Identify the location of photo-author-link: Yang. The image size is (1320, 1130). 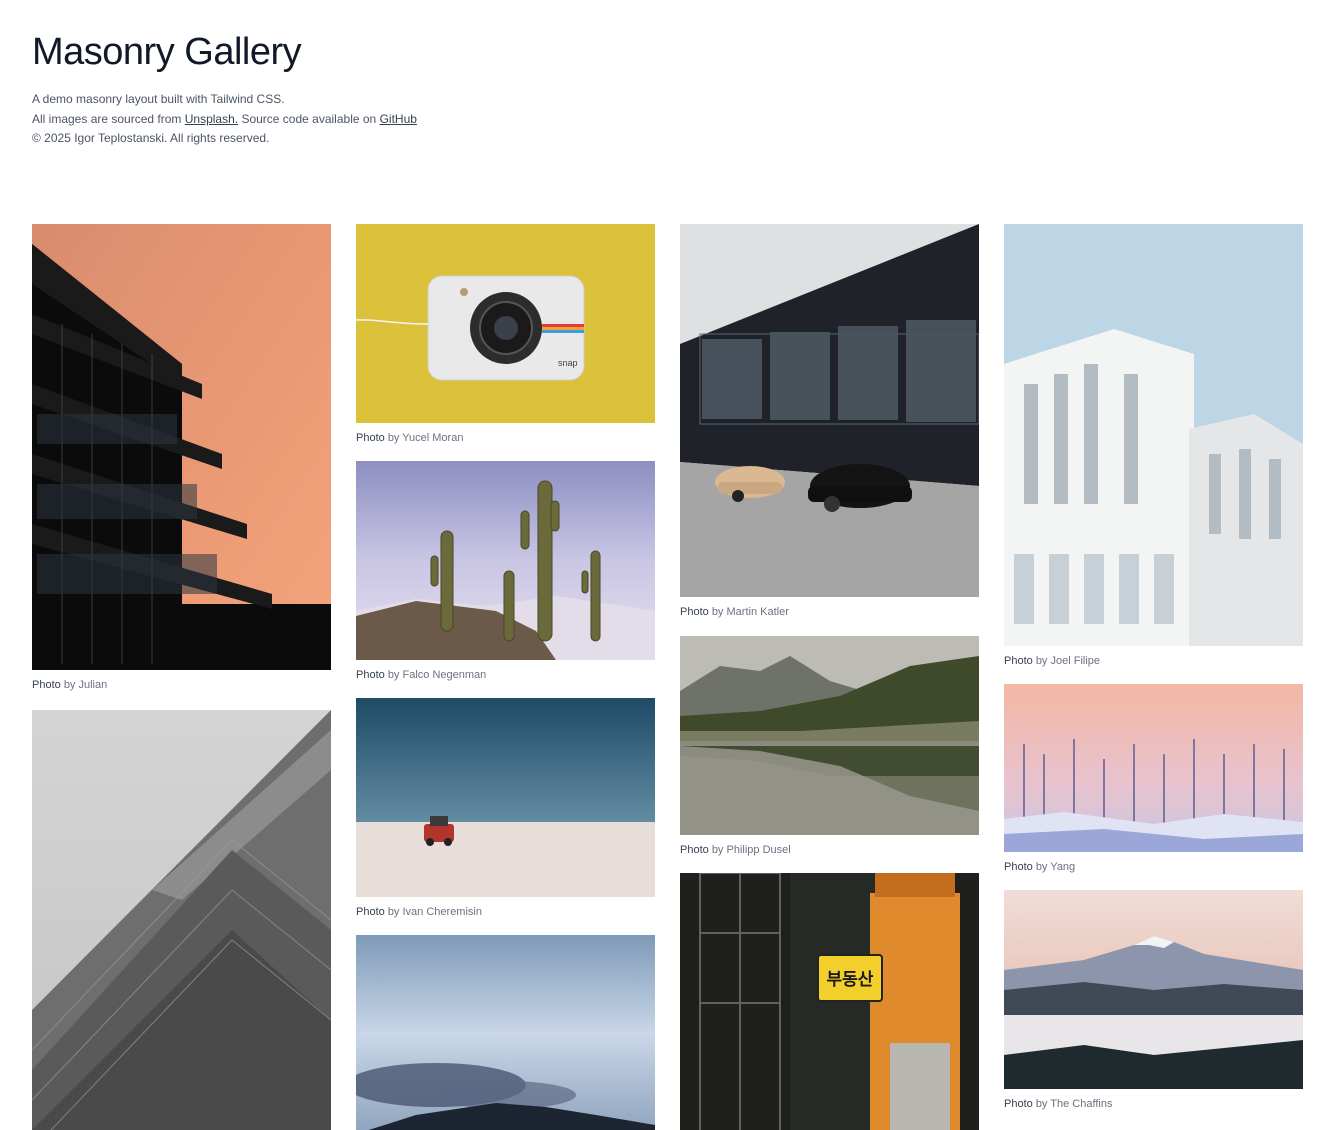
(1062, 867).